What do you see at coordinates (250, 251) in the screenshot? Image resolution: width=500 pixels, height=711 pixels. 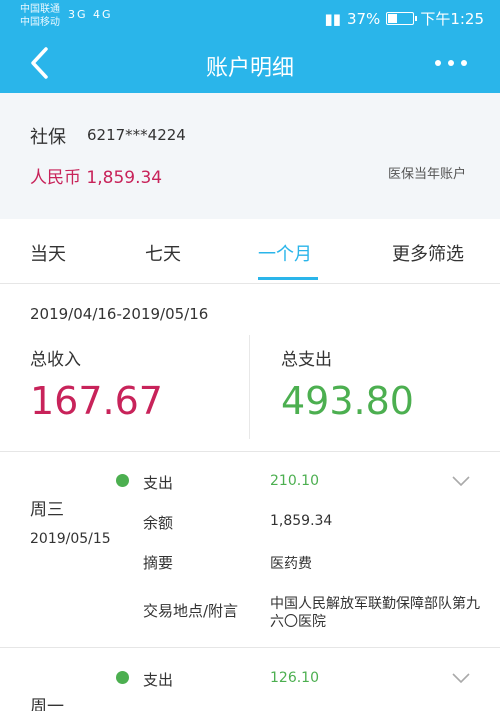 I see `period-tabs: 当天 七天 一个月 更多筛选` at bounding box center [250, 251].